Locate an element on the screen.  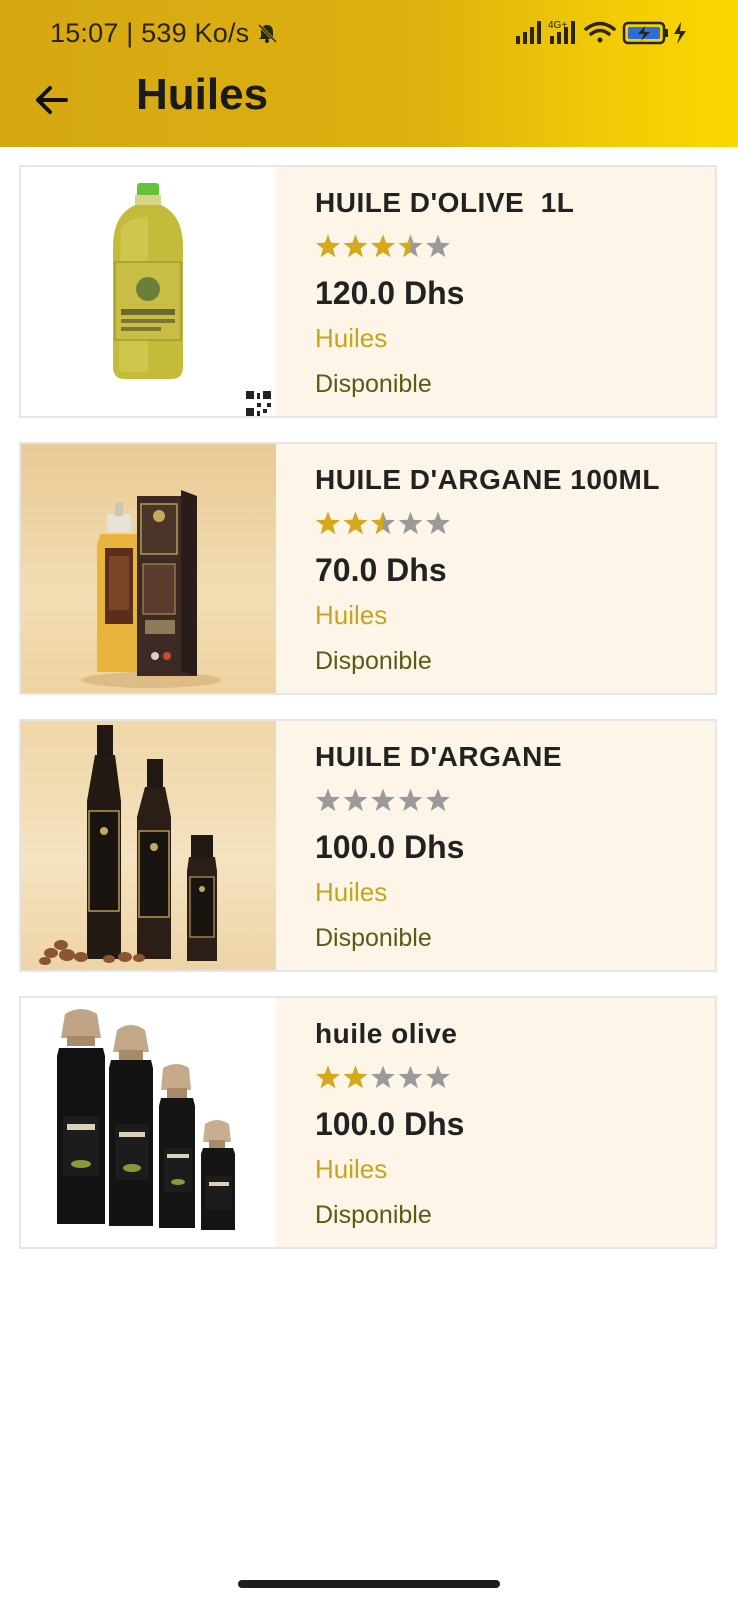
tall-bottle is located at coordinates (104, 842).